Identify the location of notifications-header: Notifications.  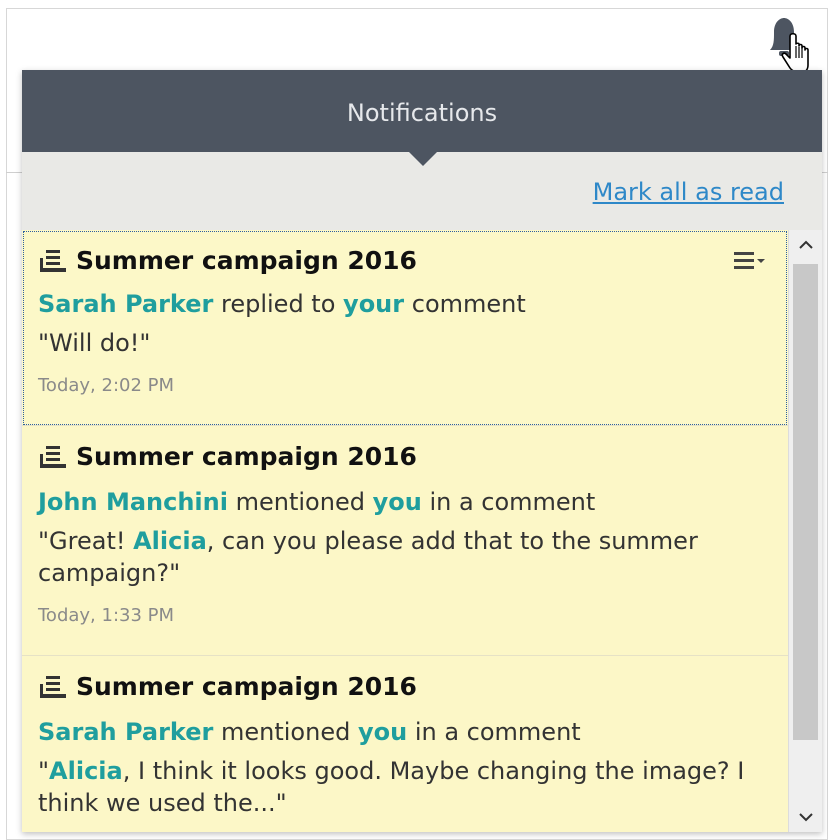
(422, 118).